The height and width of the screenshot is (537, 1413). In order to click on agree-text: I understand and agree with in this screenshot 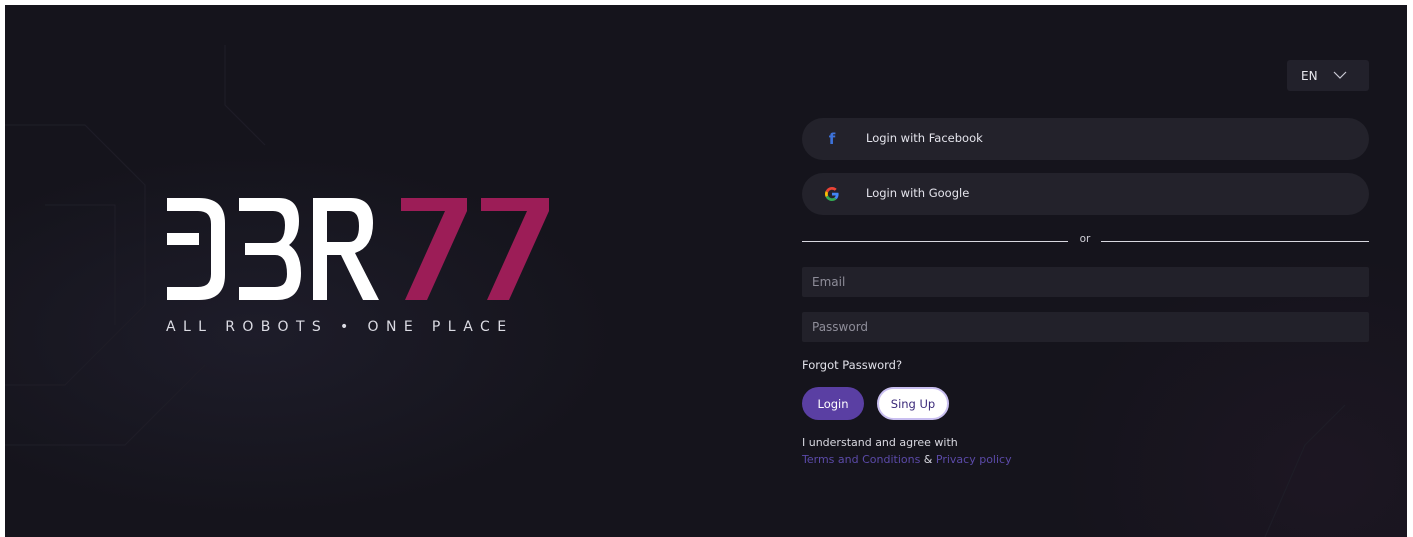, I will do `click(880, 442)`.